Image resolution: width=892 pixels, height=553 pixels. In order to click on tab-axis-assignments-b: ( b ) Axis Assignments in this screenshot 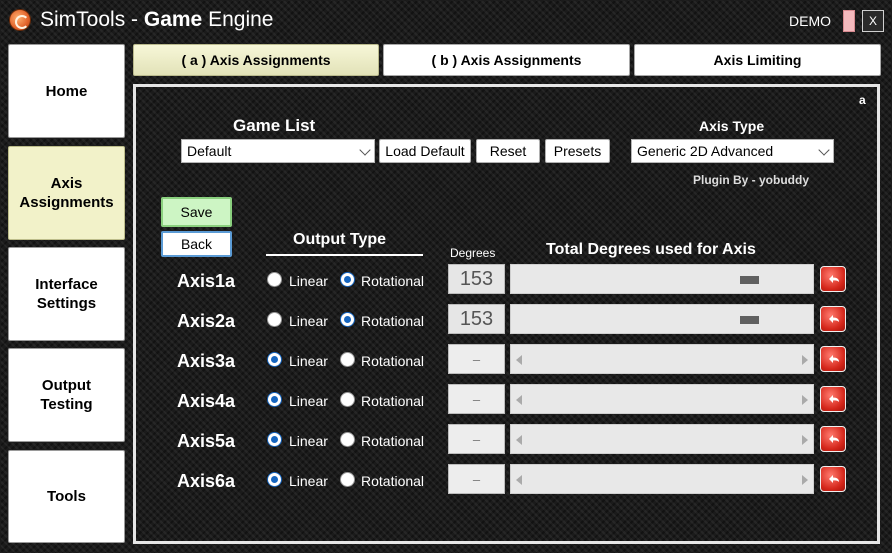, I will do `click(506, 60)`.